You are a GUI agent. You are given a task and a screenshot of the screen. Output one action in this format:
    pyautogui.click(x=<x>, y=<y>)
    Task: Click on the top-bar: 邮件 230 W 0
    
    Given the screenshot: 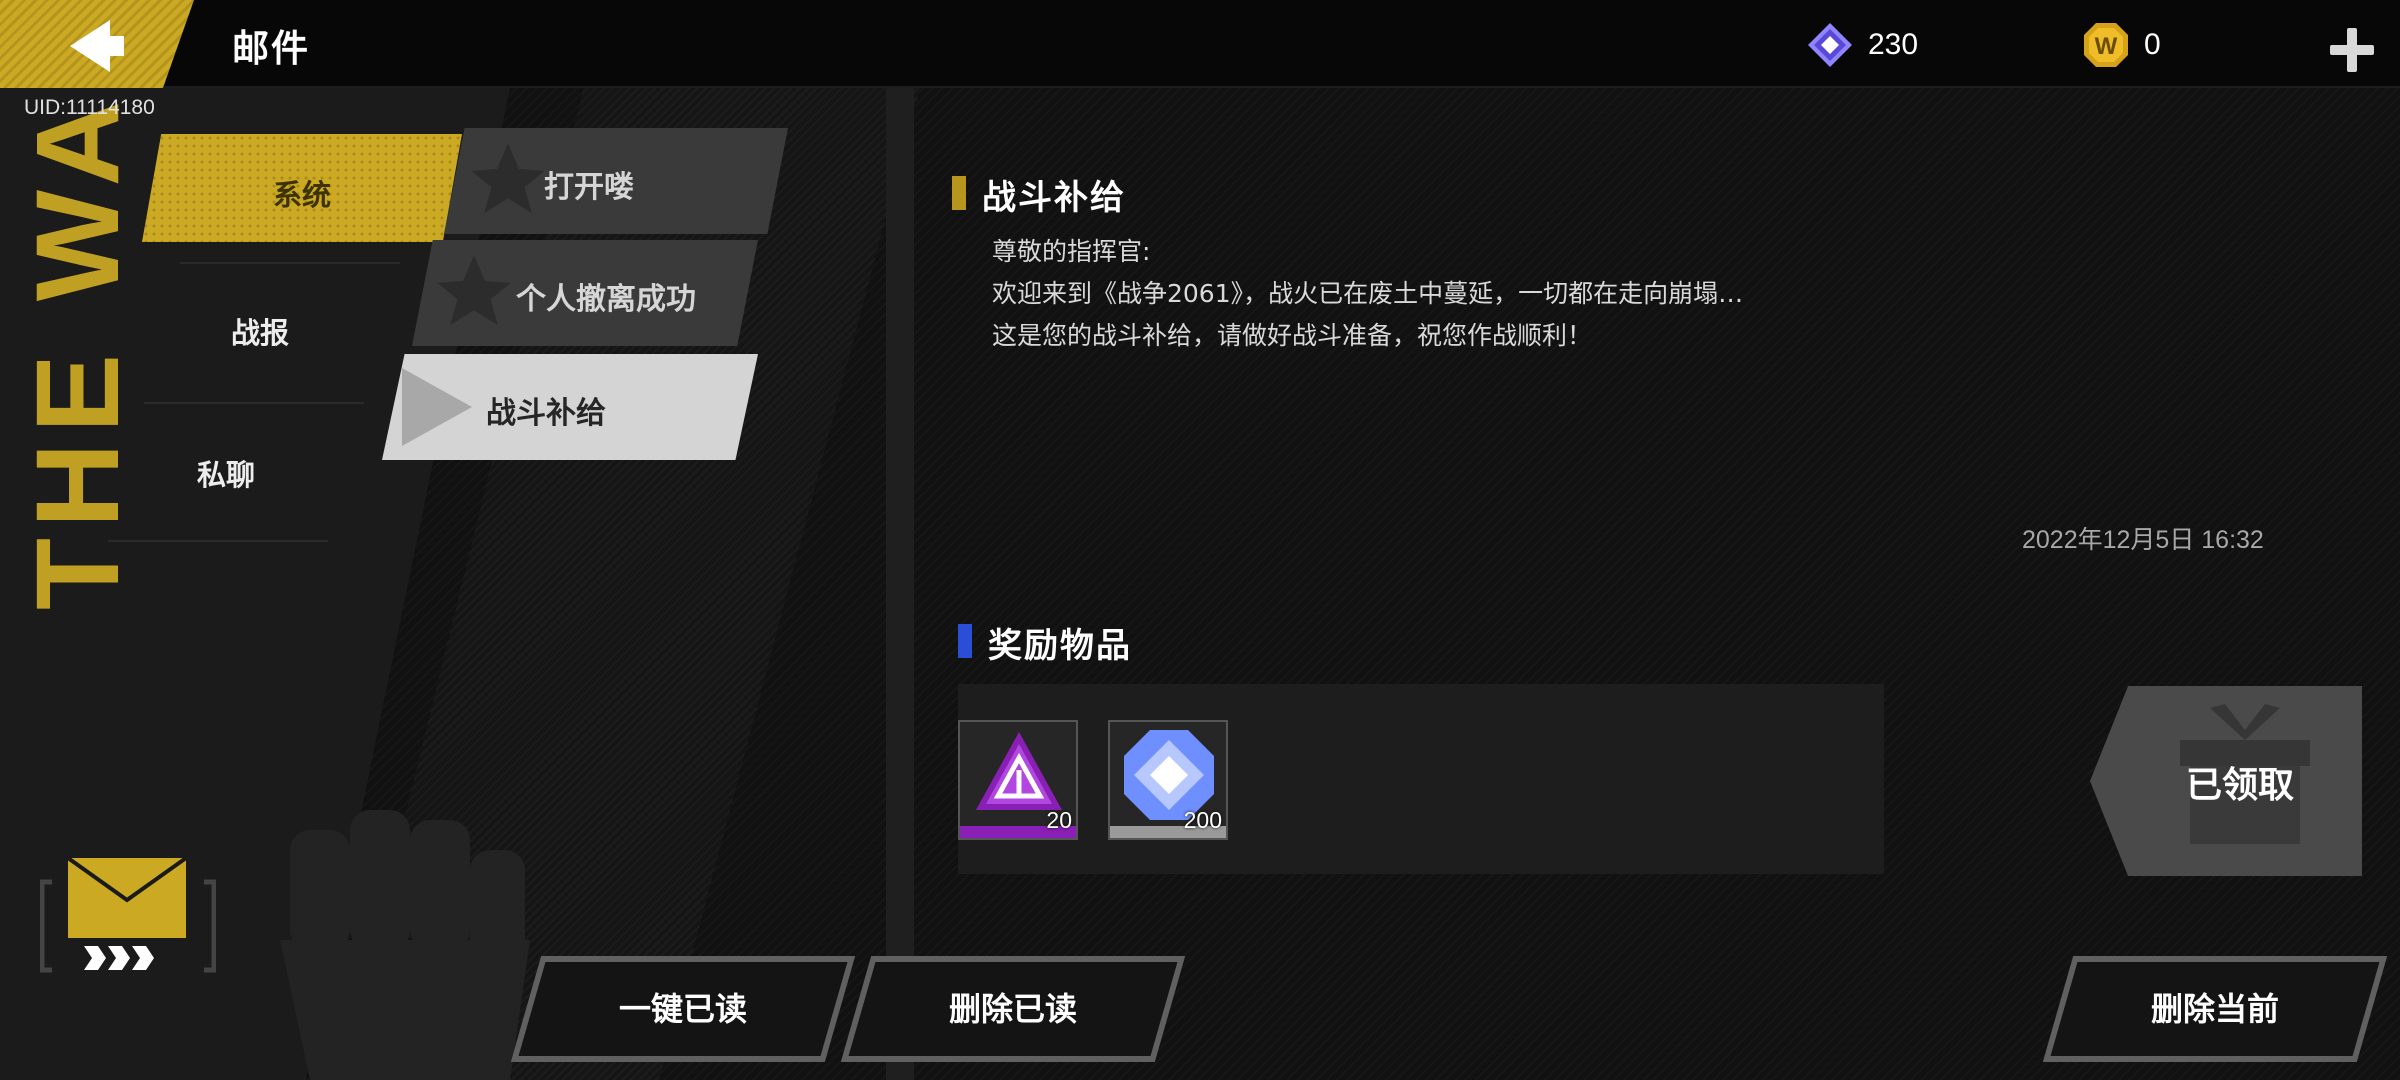 What is the action you would take?
    pyautogui.click(x=1200, y=44)
    